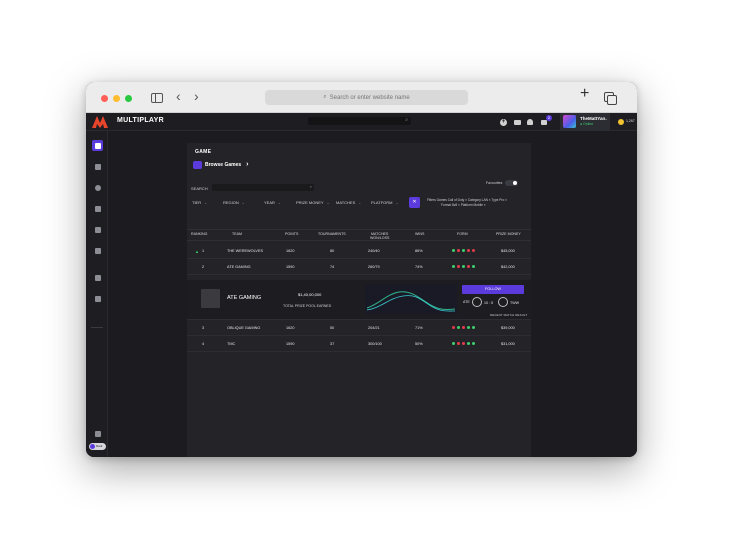 The image size is (754, 552). I want to click on form-indicator, so click(463, 250).